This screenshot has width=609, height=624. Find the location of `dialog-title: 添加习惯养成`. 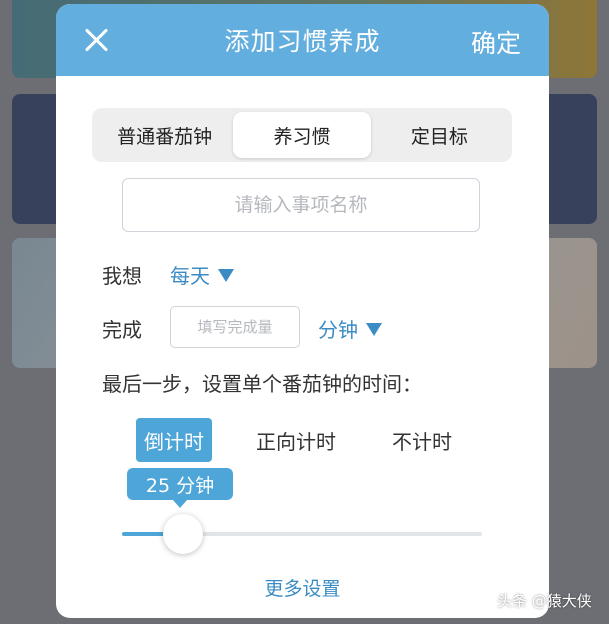

dialog-title: 添加习惯养成 is located at coordinates (302, 41).